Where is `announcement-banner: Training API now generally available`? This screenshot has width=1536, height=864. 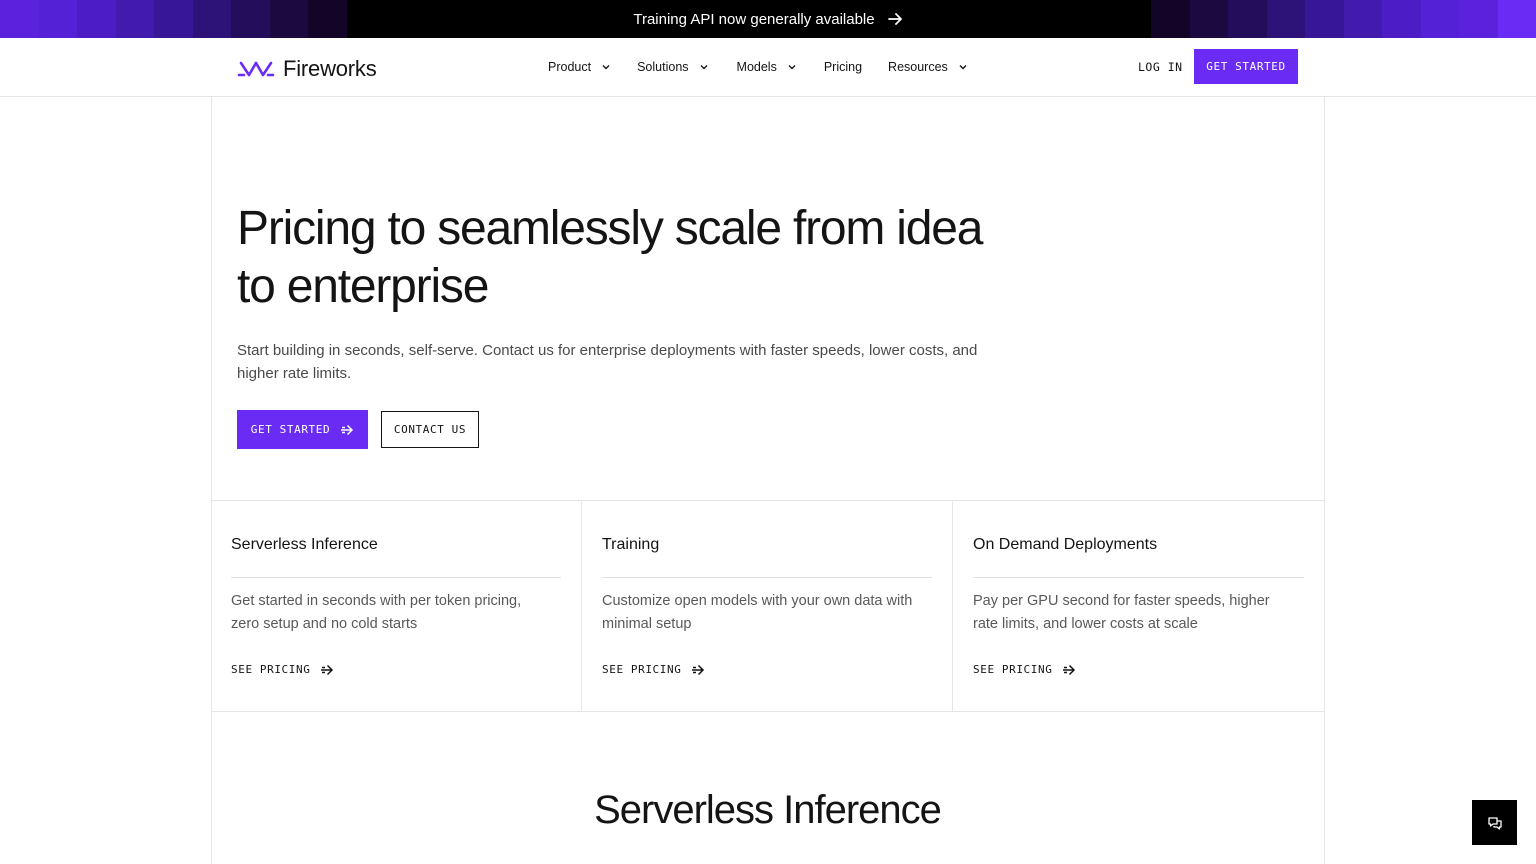
announcement-banner: Training API now generally available is located at coordinates (768, 19).